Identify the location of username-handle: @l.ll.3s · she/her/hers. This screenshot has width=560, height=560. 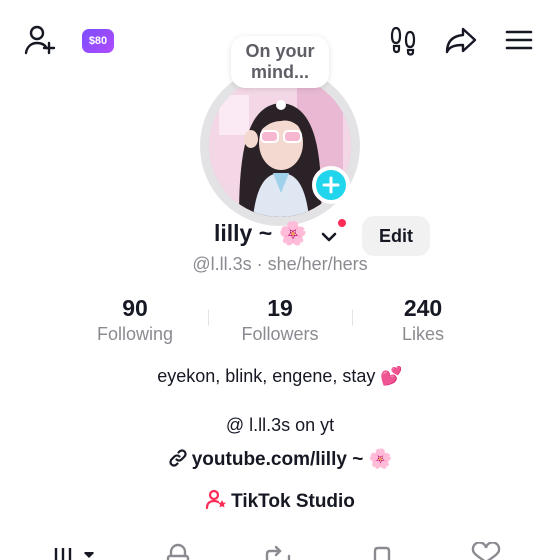
(280, 264).